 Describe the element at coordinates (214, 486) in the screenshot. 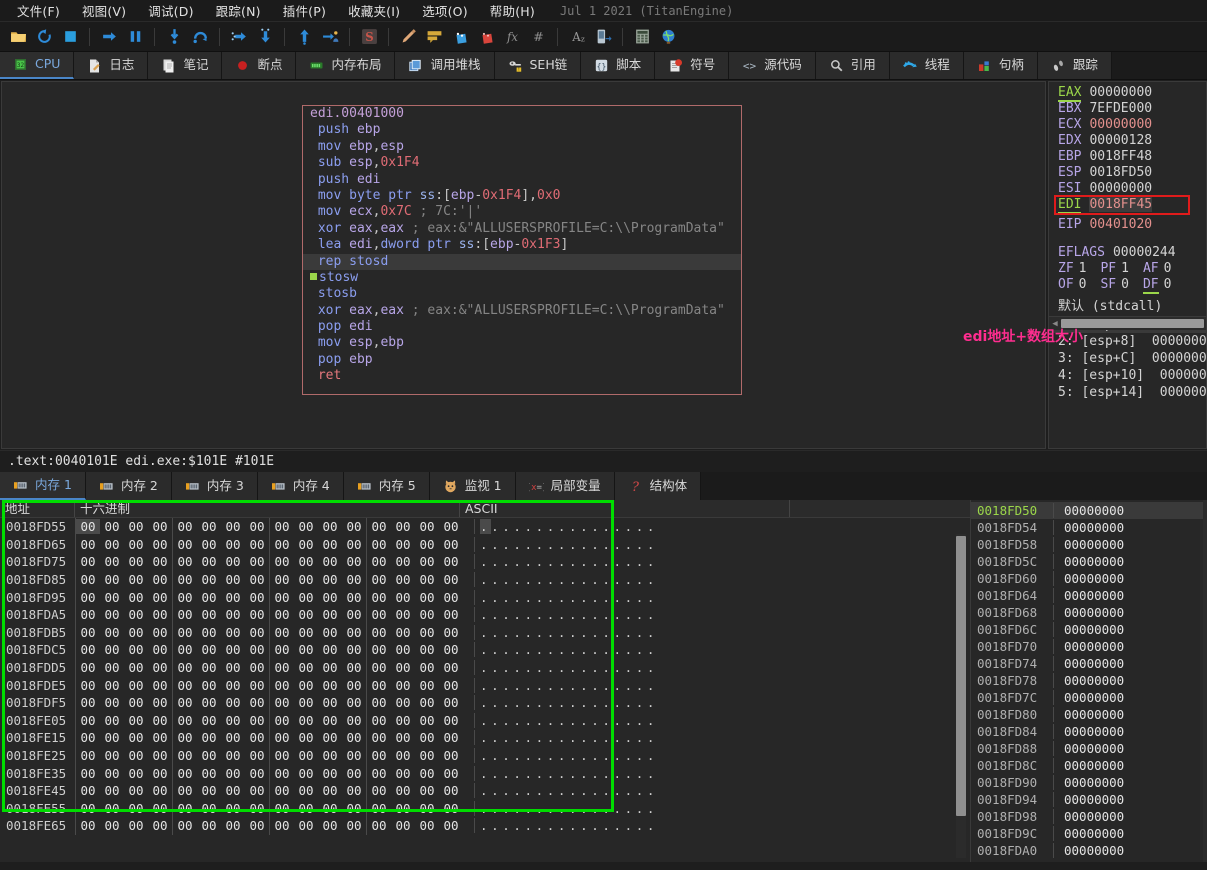

I see `dumptab-内存-3: 内存 3` at that location.